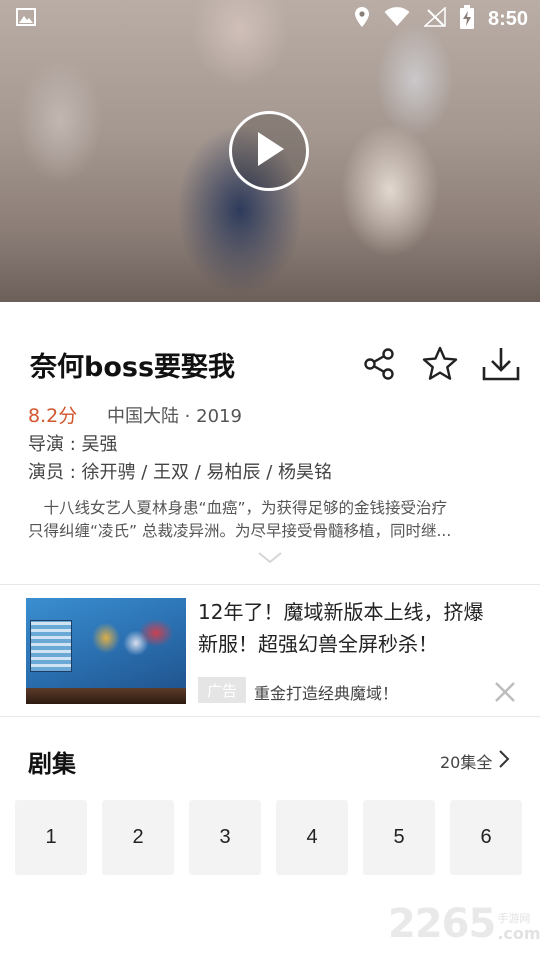 Image resolution: width=540 pixels, height=960 pixels. What do you see at coordinates (434, 18) in the screenshot?
I see `no-signal-icon` at bounding box center [434, 18].